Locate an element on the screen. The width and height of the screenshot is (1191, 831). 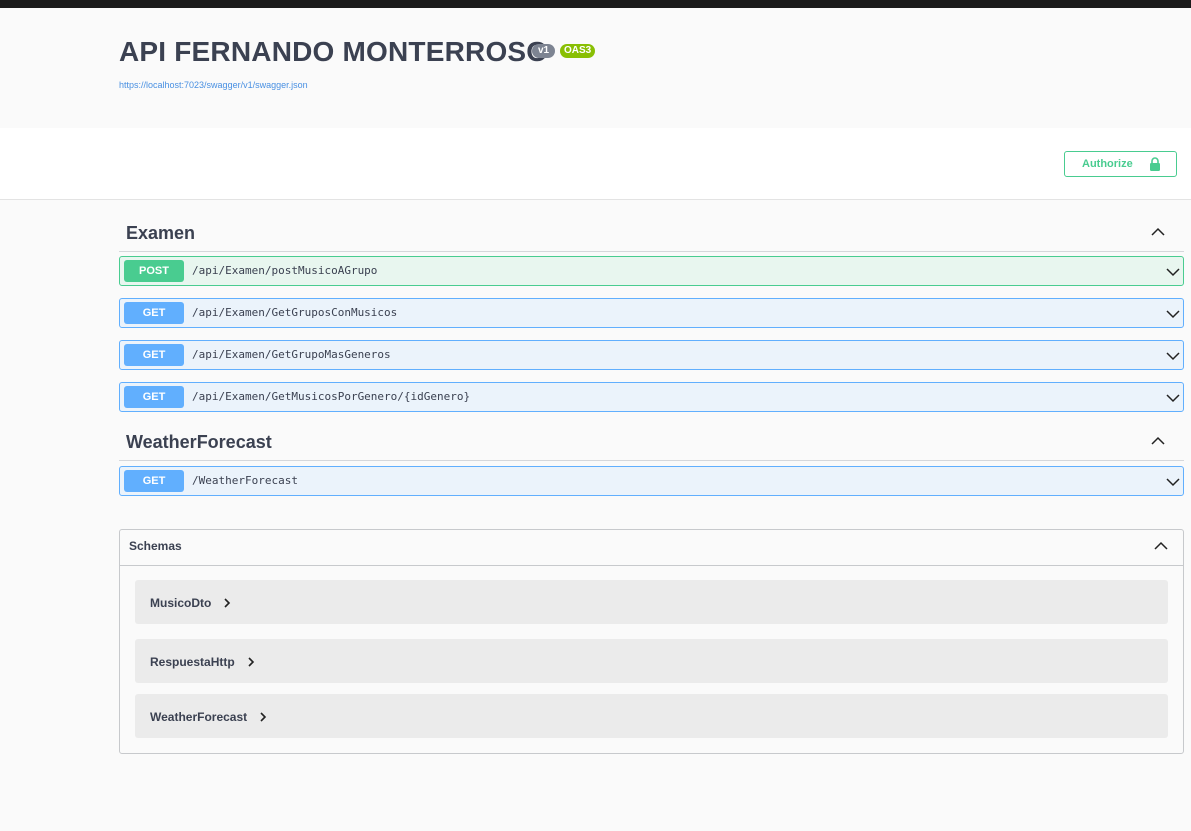
op-path: /api/Examen/GetGrupoMasGeneros is located at coordinates (291, 354).